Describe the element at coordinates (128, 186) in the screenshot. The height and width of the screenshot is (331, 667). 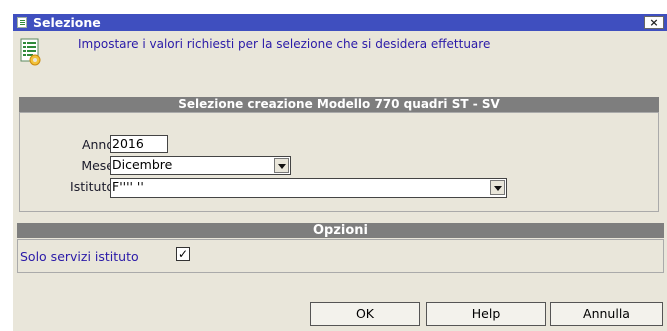
I see `istituto-value: F'''' ''` at that location.